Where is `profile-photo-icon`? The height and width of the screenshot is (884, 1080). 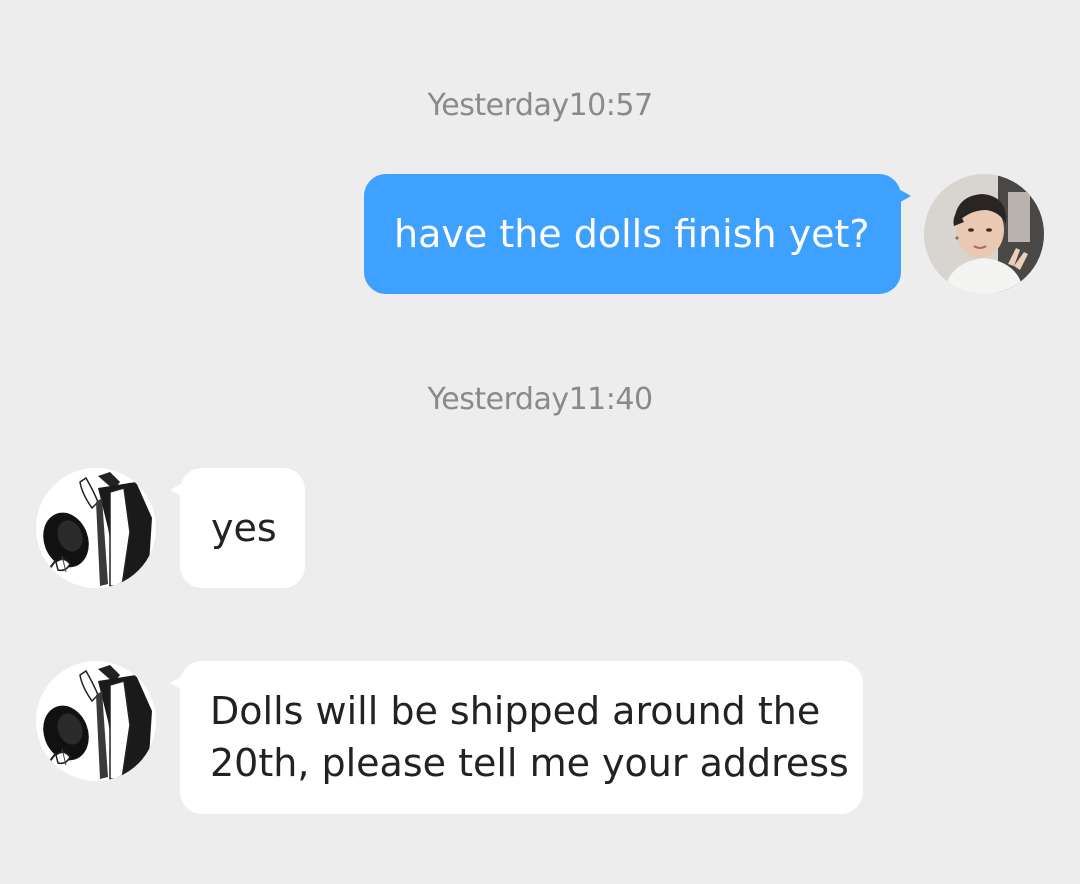 profile-photo-icon is located at coordinates (984, 234).